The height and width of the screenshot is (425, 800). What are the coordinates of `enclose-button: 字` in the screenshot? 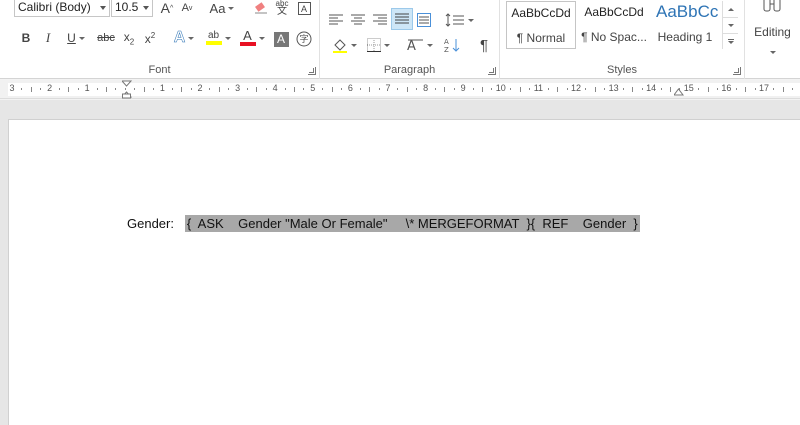 It's located at (304, 39).